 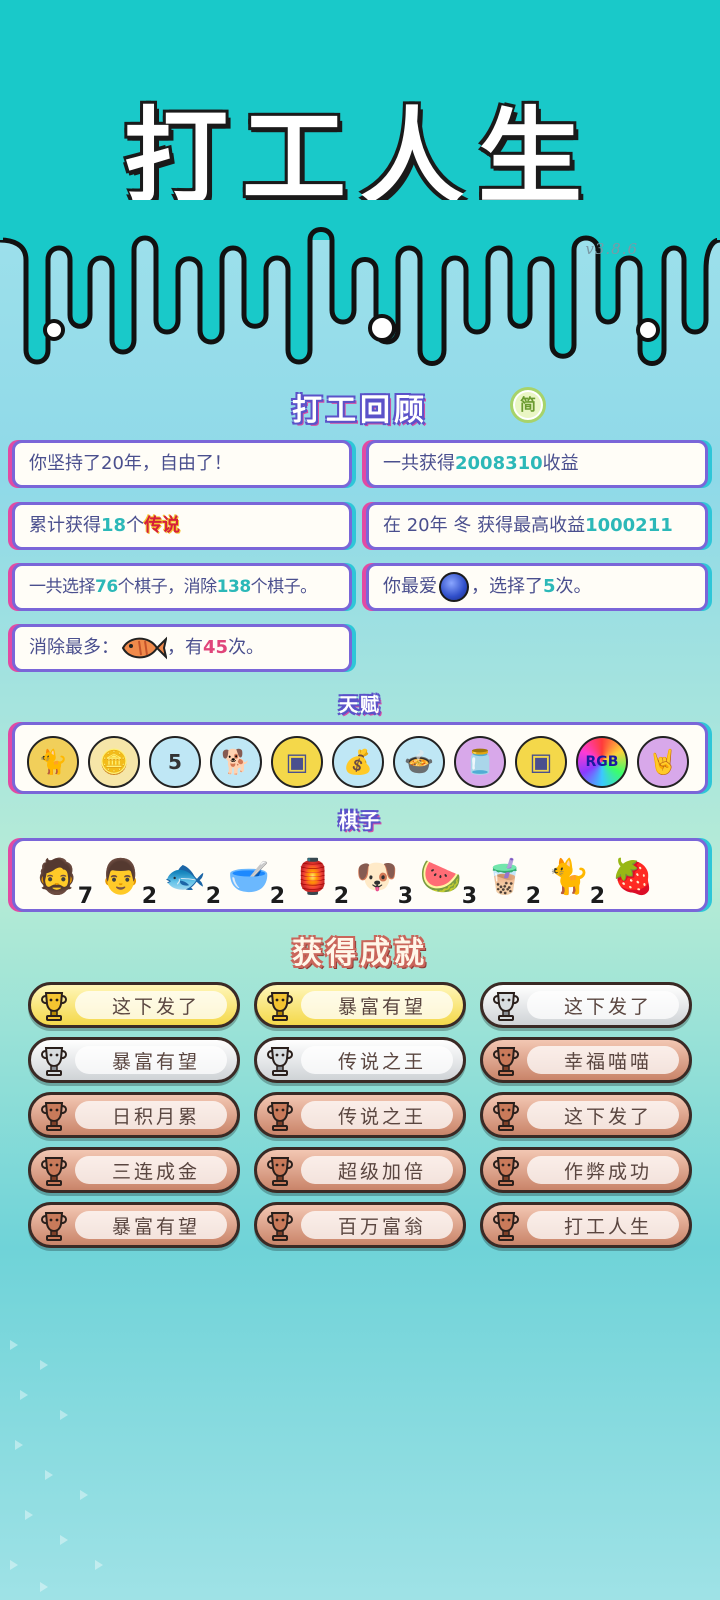 I want to click on cat-coin-icon: 🐈, so click(x=53, y=762).